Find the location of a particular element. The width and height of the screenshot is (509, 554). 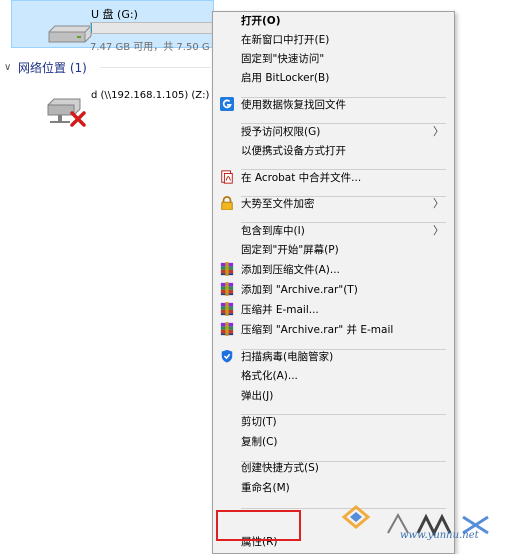

menu-item: 弹出(J) is located at coordinates (333, 395).